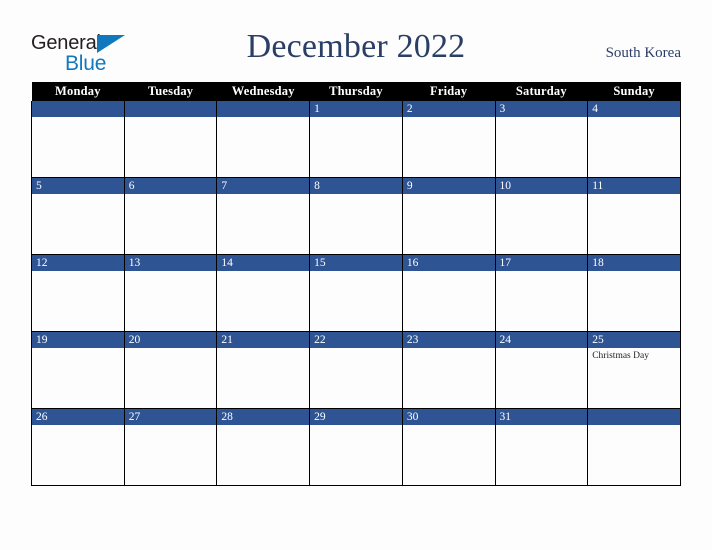 This screenshot has height=550, width=712. What do you see at coordinates (170, 340) in the screenshot?
I see `day-number: 20` at bounding box center [170, 340].